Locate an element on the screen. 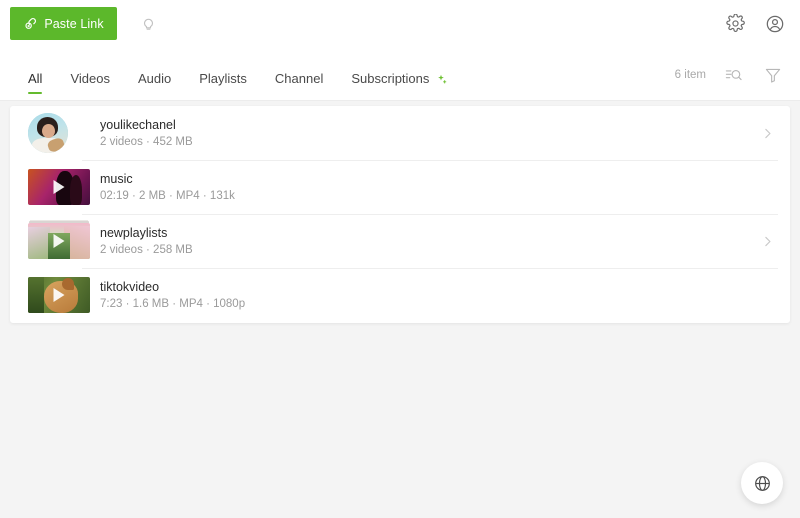 The width and height of the screenshot is (800, 518). globe-icon is located at coordinates (762, 483).